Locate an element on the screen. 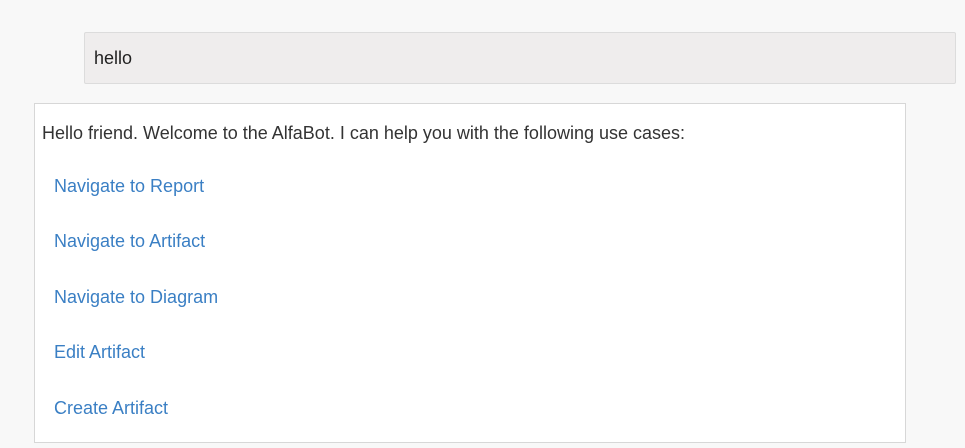 This screenshot has height=448, width=965. option-navigate-to-artifact: Navigate to Artifact is located at coordinates (129, 241).